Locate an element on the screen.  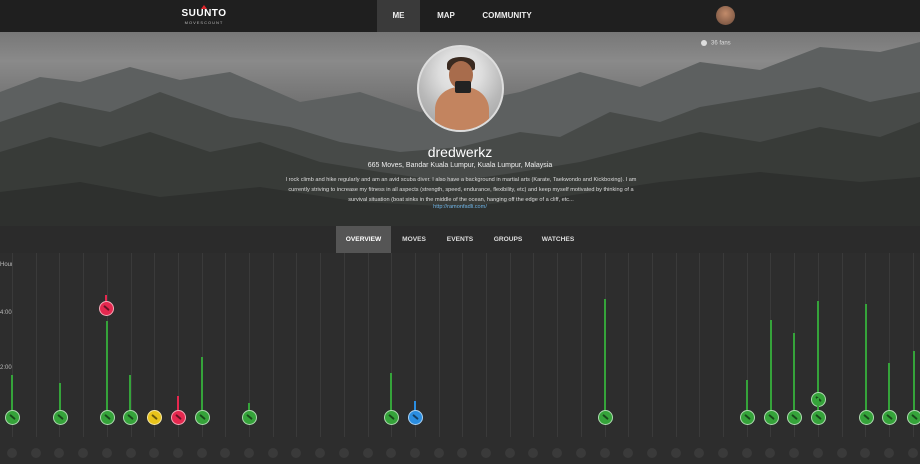
brand-sub: MOVESCOUNT is located at coordinates (204, 22).